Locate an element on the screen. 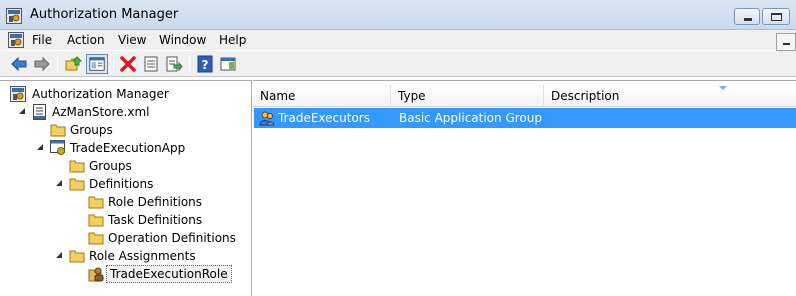 Image resolution: width=796 pixels, height=296 pixels. delete-icon is located at coordinates (128, 64).